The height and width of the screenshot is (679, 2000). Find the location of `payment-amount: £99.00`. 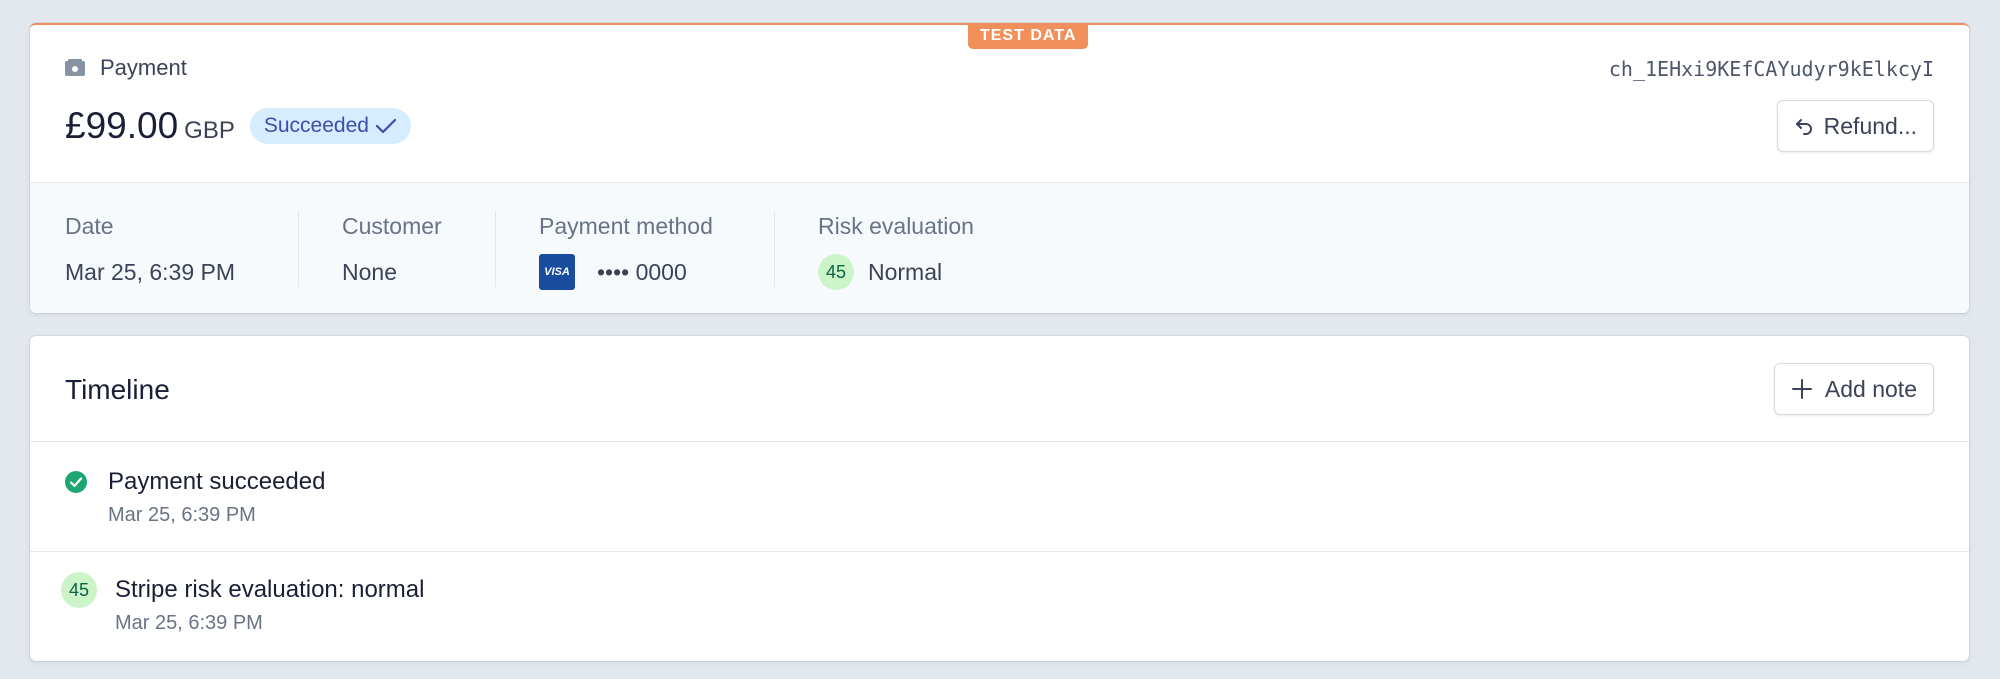

payment-amount: £99.00 is located at coordinates (122, 125).